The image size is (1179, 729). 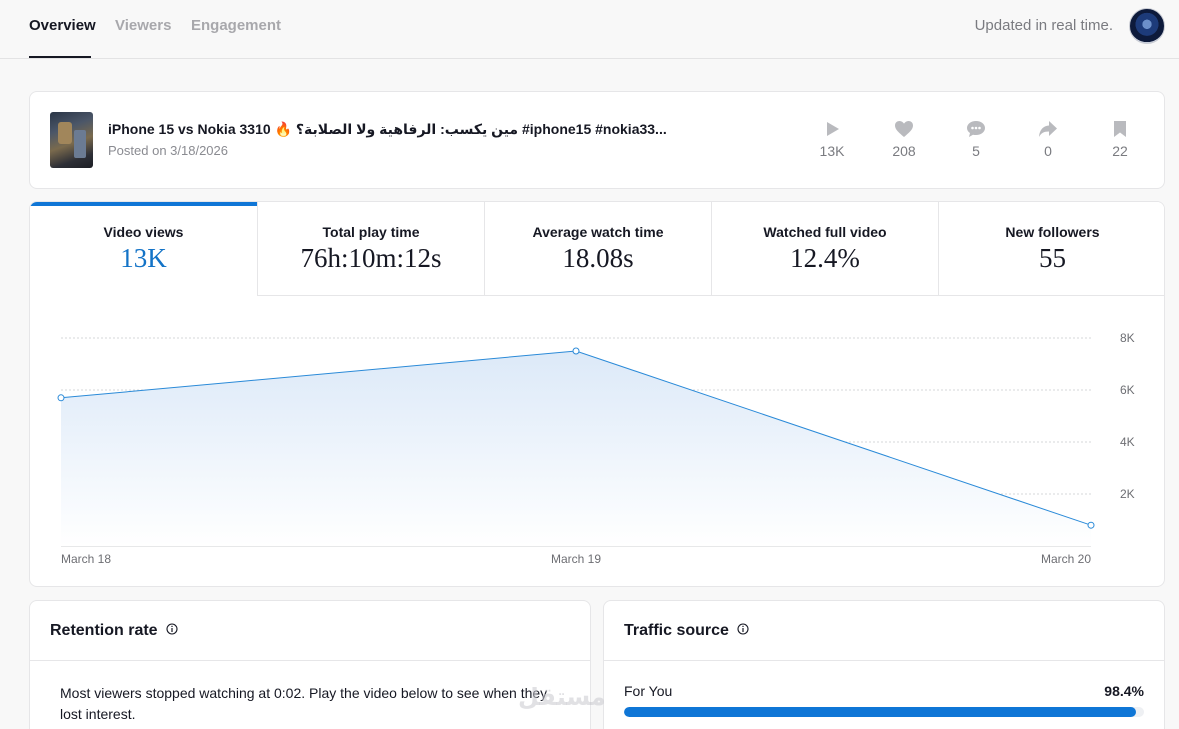 I want to click on bookmark-icon, so click(x=1120, y=129).